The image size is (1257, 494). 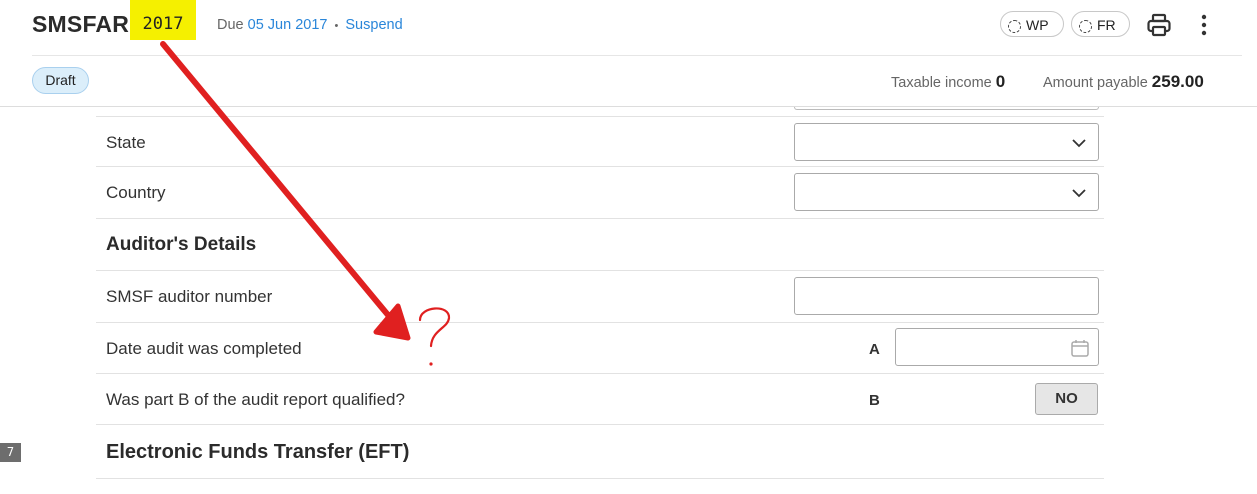 I want to click on auditor-number-label: SMSF auditor number, so click(x=189, y=296).